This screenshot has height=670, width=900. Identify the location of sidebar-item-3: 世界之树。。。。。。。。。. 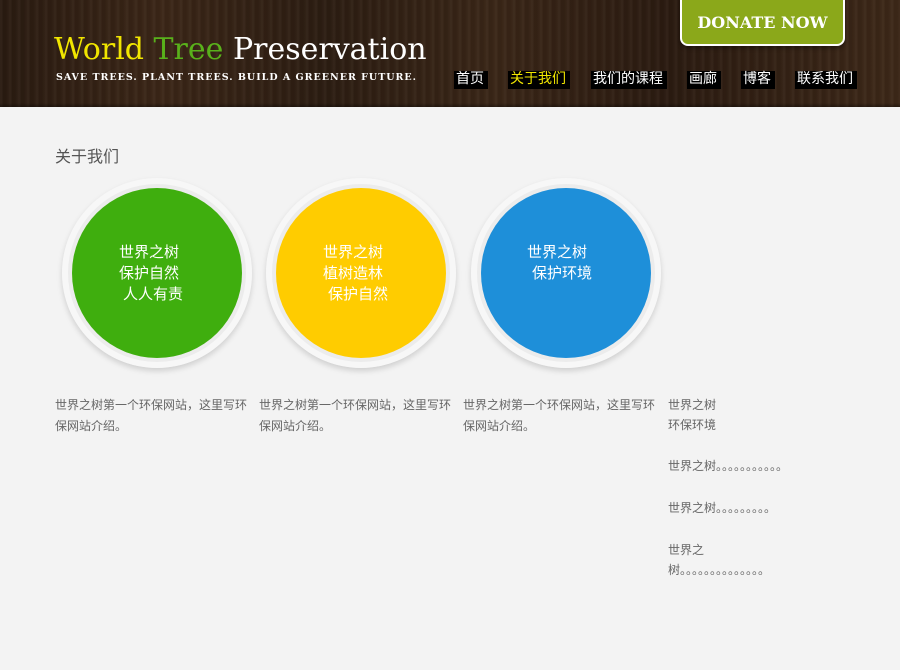
(722, 508).